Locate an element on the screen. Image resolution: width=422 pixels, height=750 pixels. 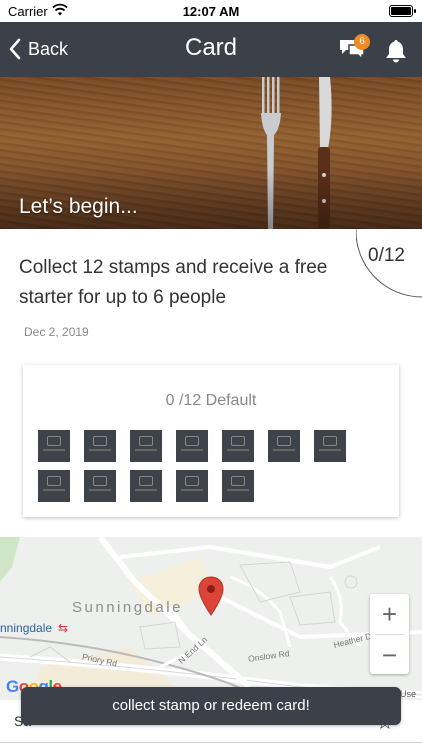
status-bar: Carrier 12:07 AM is located at coordinates (211, 11).